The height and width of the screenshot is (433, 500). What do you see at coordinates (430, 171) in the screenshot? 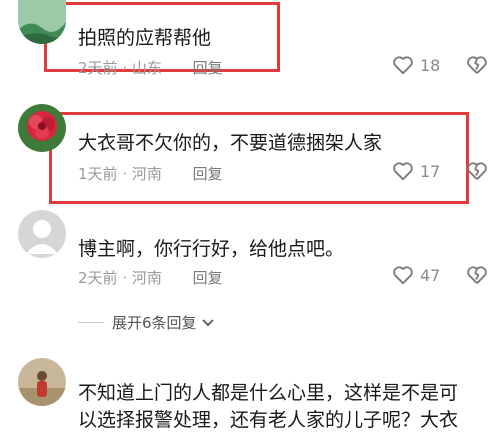
I see `like-count: 17` at bounding box center [430, 171].